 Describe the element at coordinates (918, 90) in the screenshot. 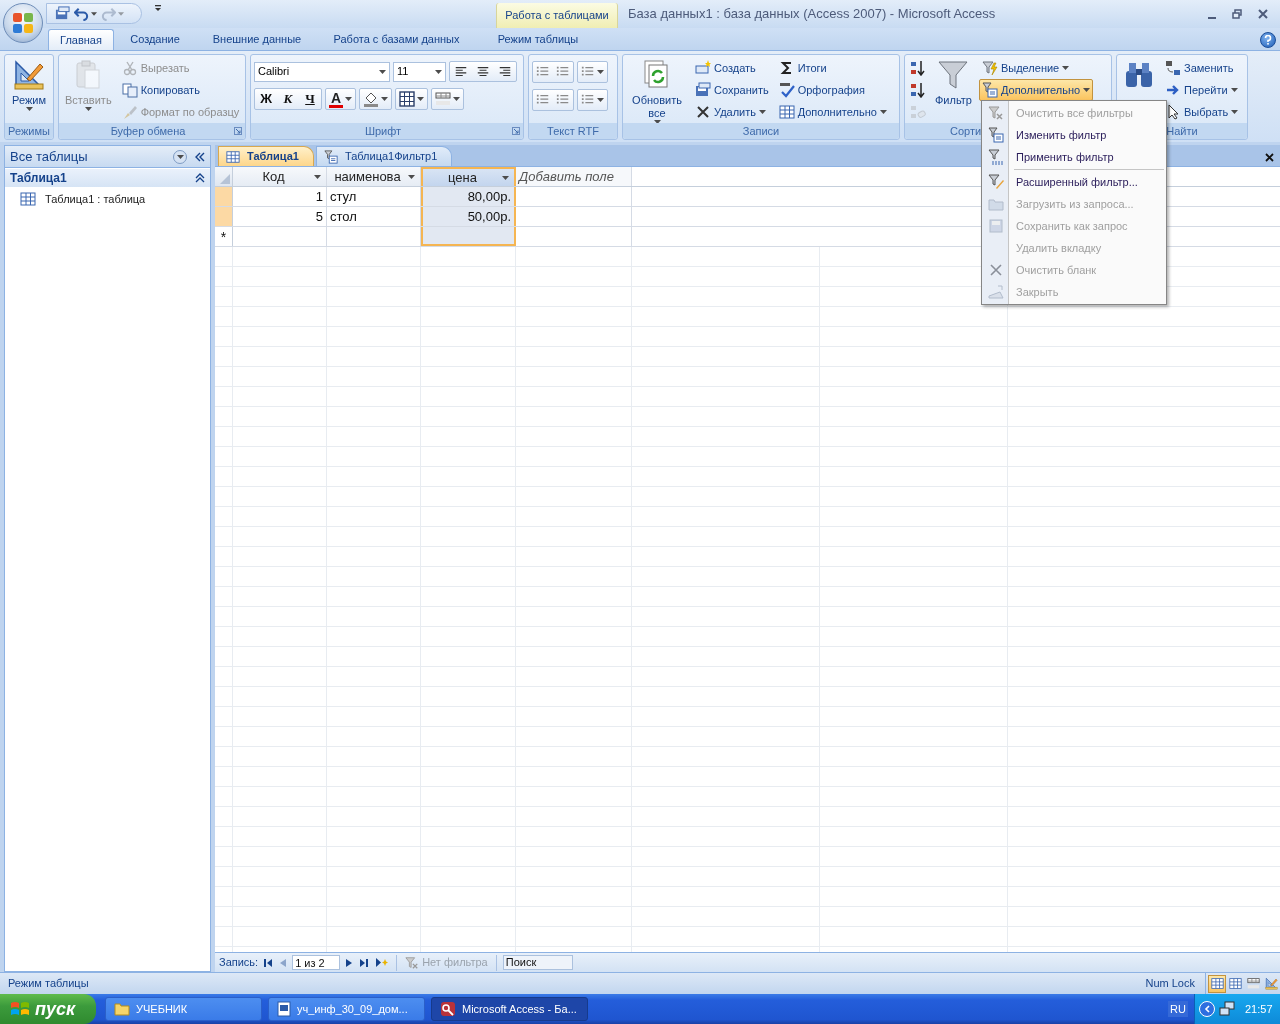

I see `sort-descending-icon` at that location.